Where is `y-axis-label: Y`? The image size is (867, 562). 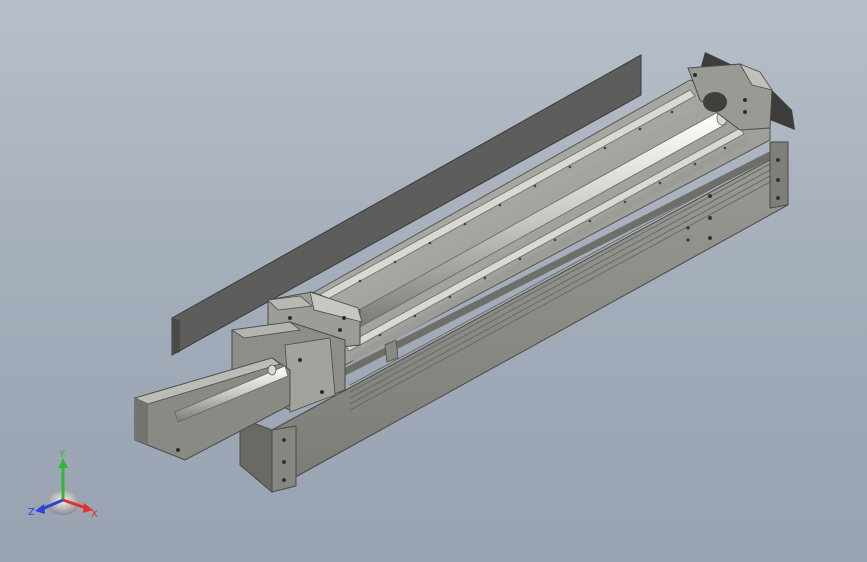
y-axis-label: Y is located at coordinates (62, 454).